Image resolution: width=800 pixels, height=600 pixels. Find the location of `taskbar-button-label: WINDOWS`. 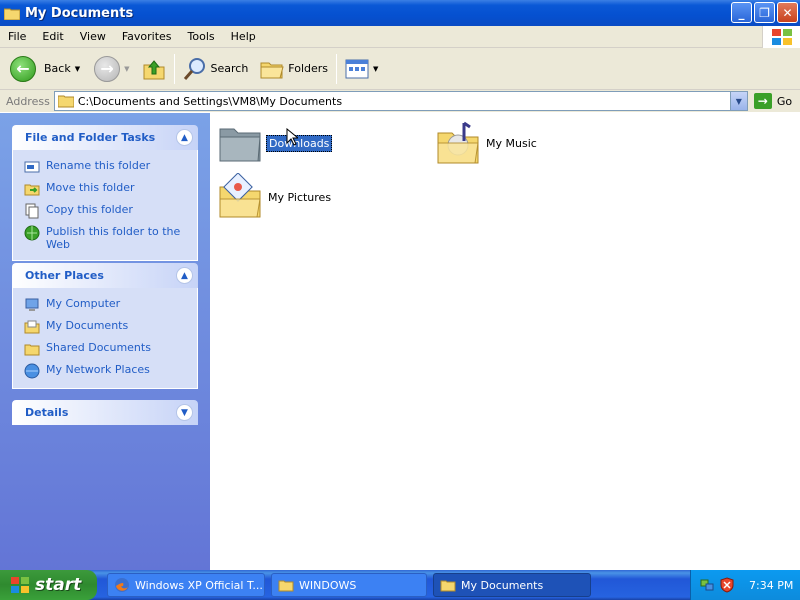

taskbar-button-label: WINDOWS is located at coordinates (328, 585).